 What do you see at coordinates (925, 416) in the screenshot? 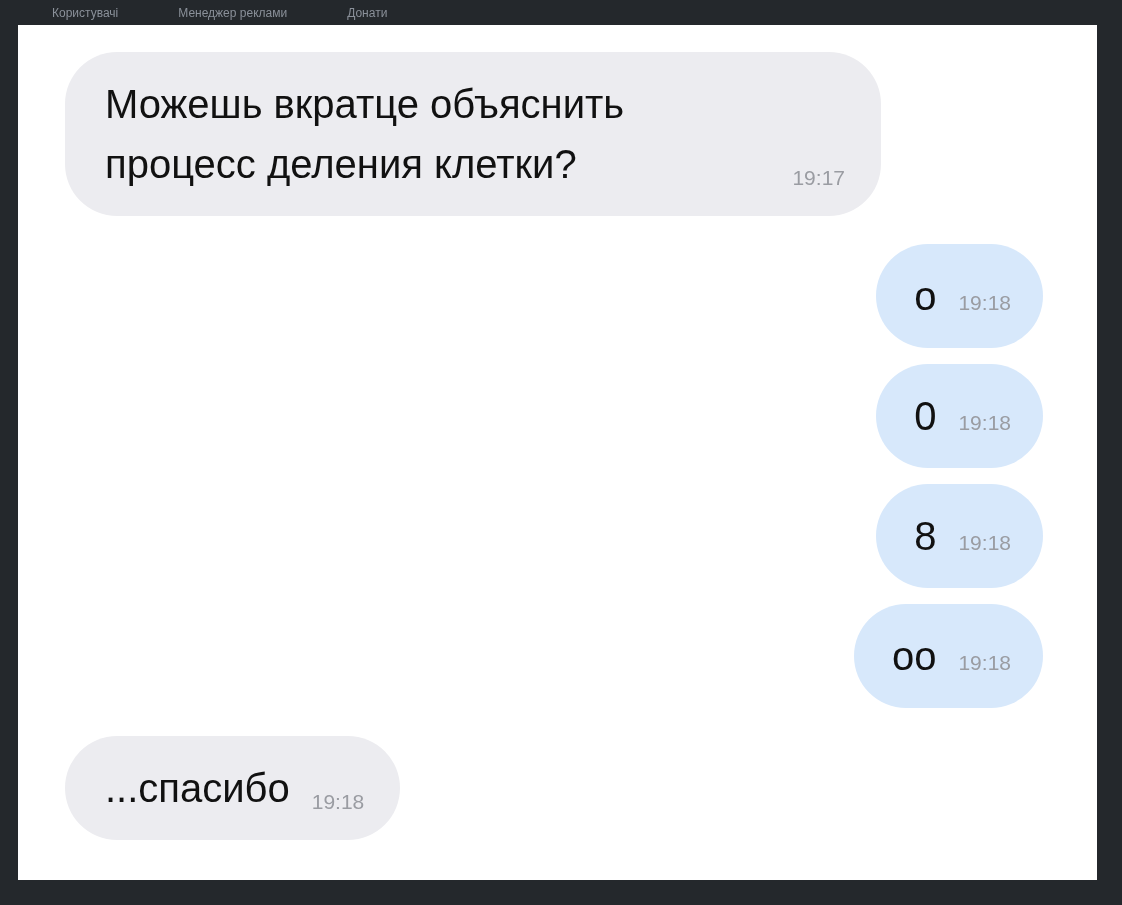
I see `message-text: 0` at bounding box center [925, 416].